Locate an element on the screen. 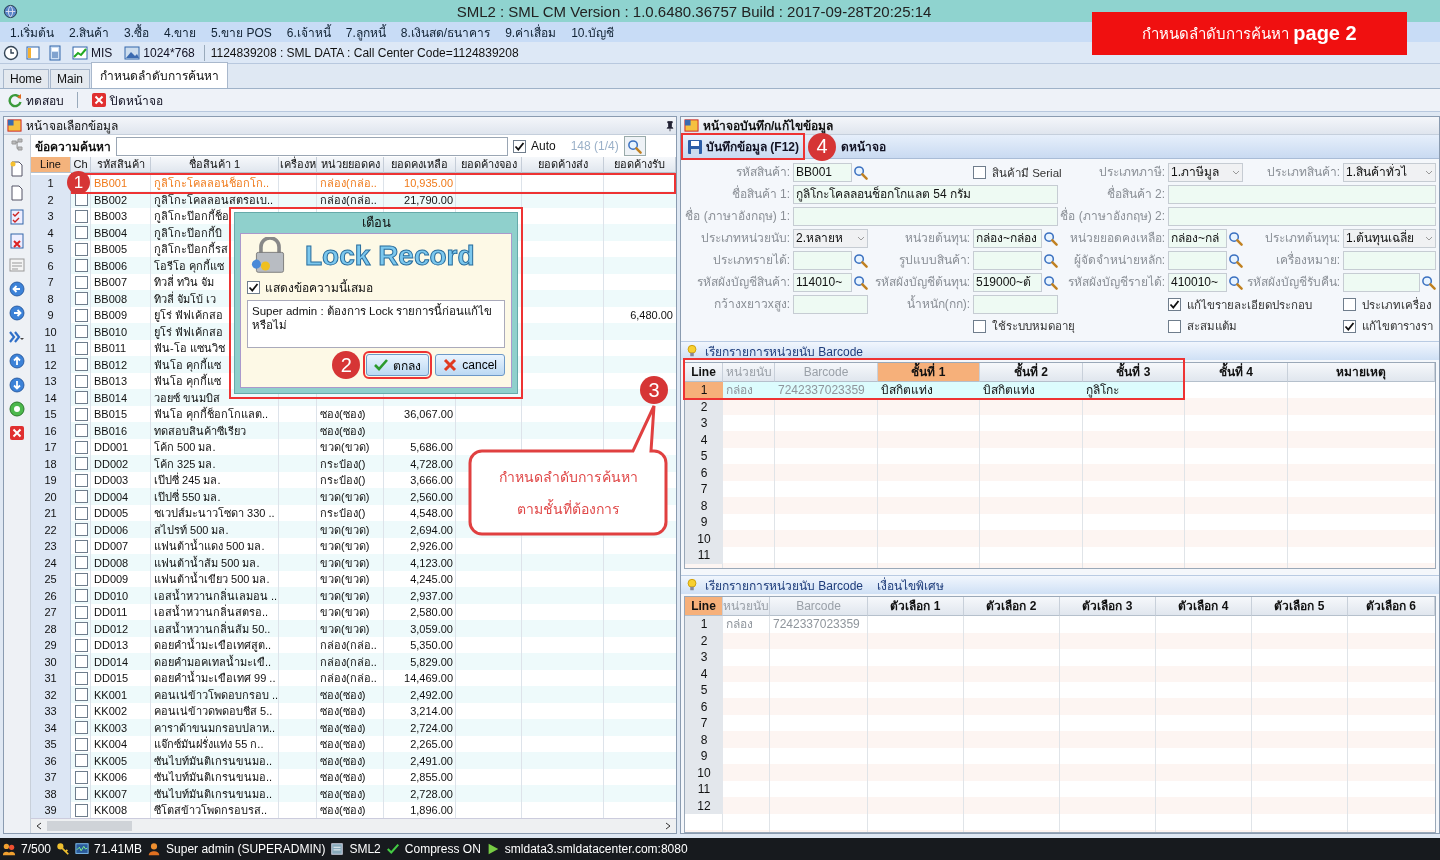 This screenshot has width=1440, height=860. search-field is located at coordinates (312, 146).